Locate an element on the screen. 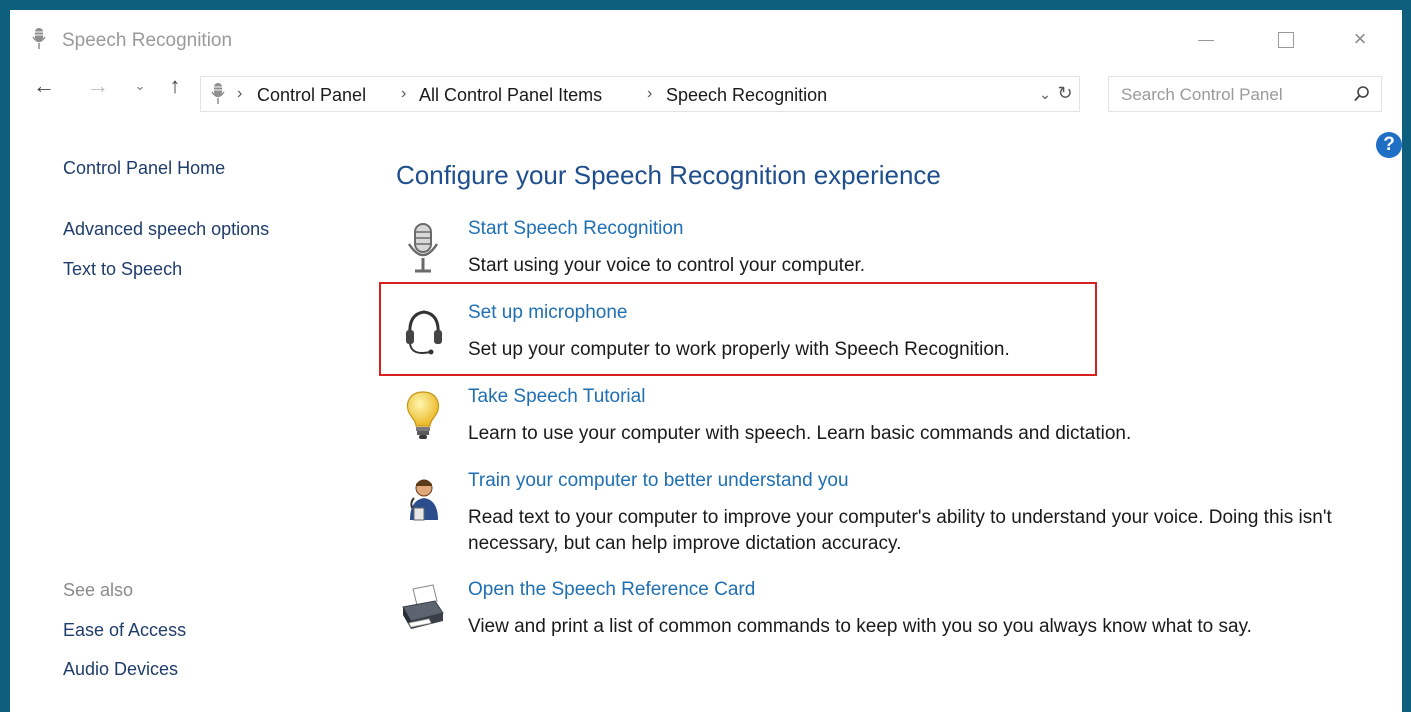 Image resolution: width=1411 pixels, height=712 pixels. minimize-button is located at coordinates (1206, 39).